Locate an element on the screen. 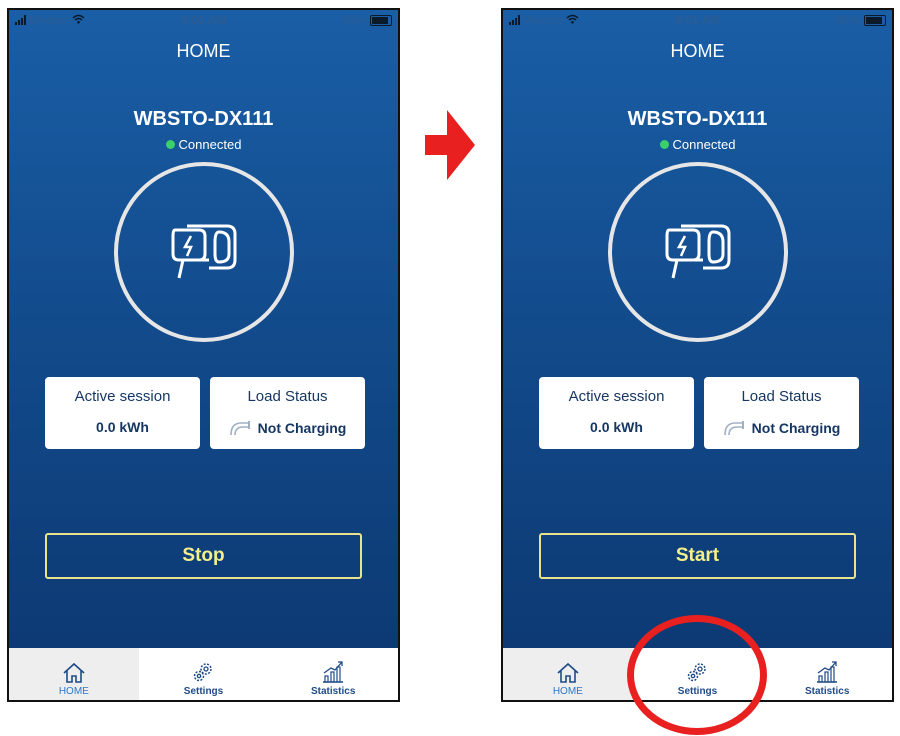 The width and height of the screenshot is (900, 736). gear-icon is located at coordinates (202, 672).